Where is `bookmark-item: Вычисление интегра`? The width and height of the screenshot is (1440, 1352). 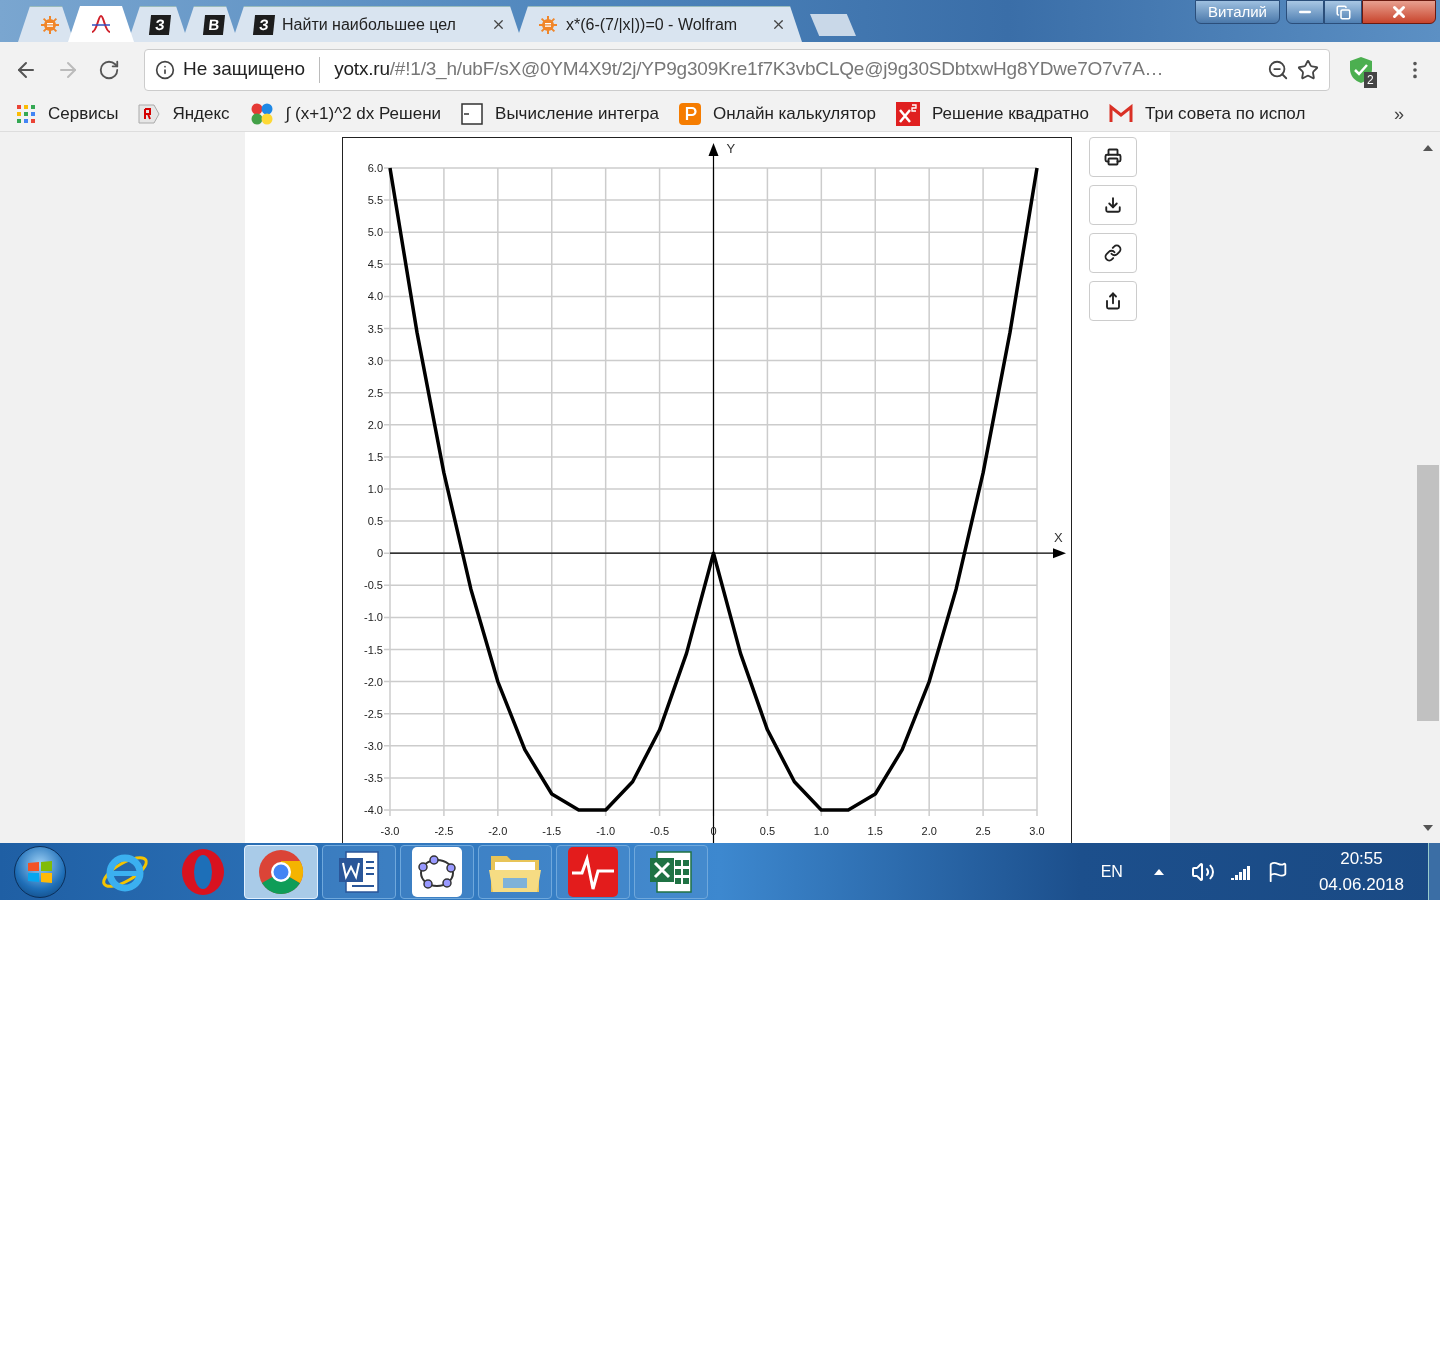
bookmark-item: Вычисление интегра is located at coordinates (560, 114).